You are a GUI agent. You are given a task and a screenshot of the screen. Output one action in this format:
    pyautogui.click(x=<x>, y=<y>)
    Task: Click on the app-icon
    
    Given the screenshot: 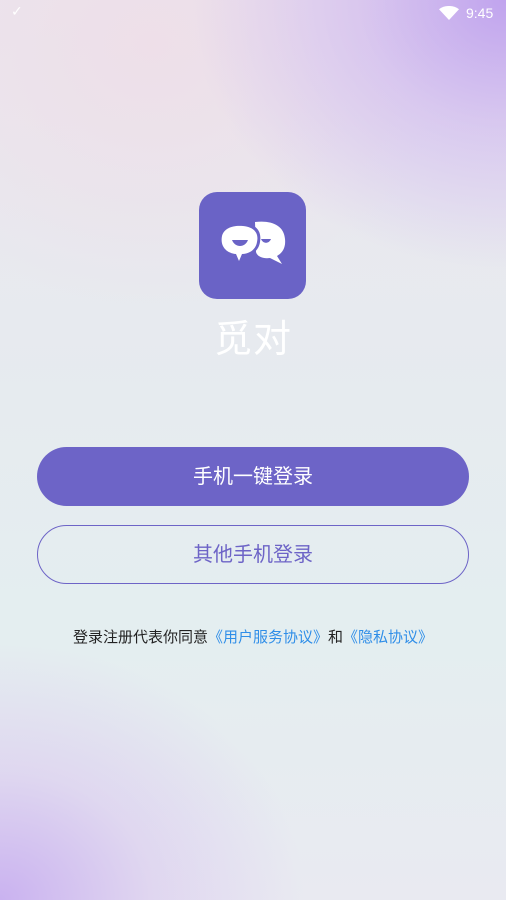 What is the action you would take?
    pyautogui.click(x=252, y=245)
    